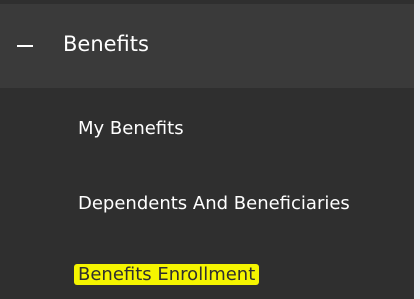 The image size is (420, 299). What do you see at coordinates (417, 149) in the screenshot?
I see `right-border` at bounding box center [417, 149].